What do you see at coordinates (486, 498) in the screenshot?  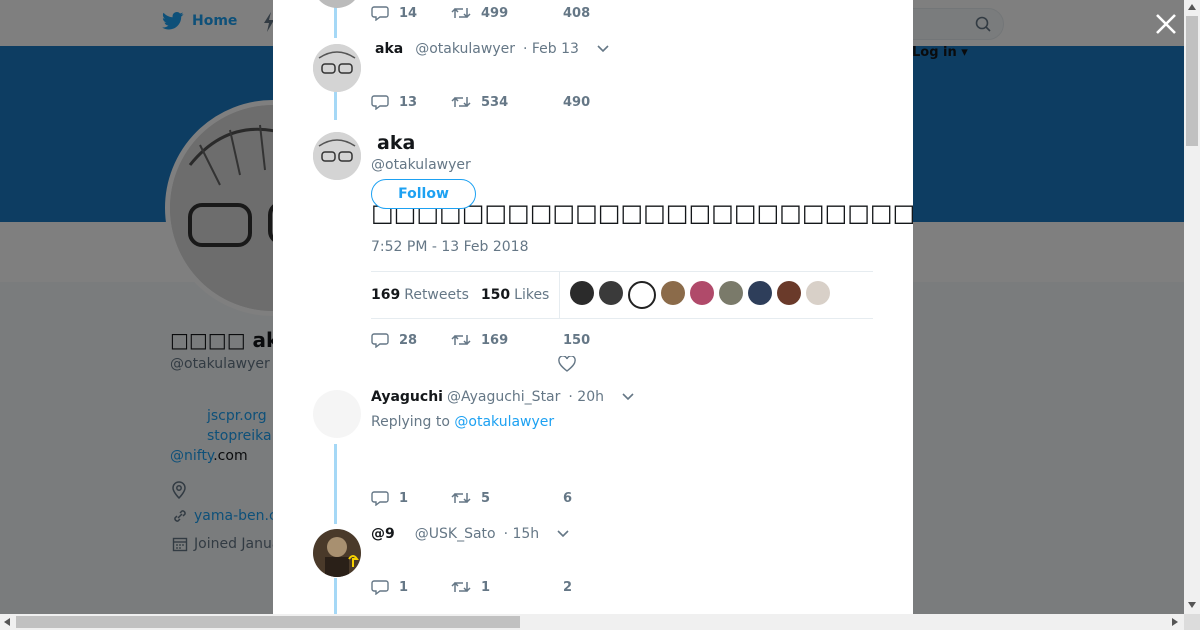 I see `retweet-count: 5` at bounding box center [486, 498].